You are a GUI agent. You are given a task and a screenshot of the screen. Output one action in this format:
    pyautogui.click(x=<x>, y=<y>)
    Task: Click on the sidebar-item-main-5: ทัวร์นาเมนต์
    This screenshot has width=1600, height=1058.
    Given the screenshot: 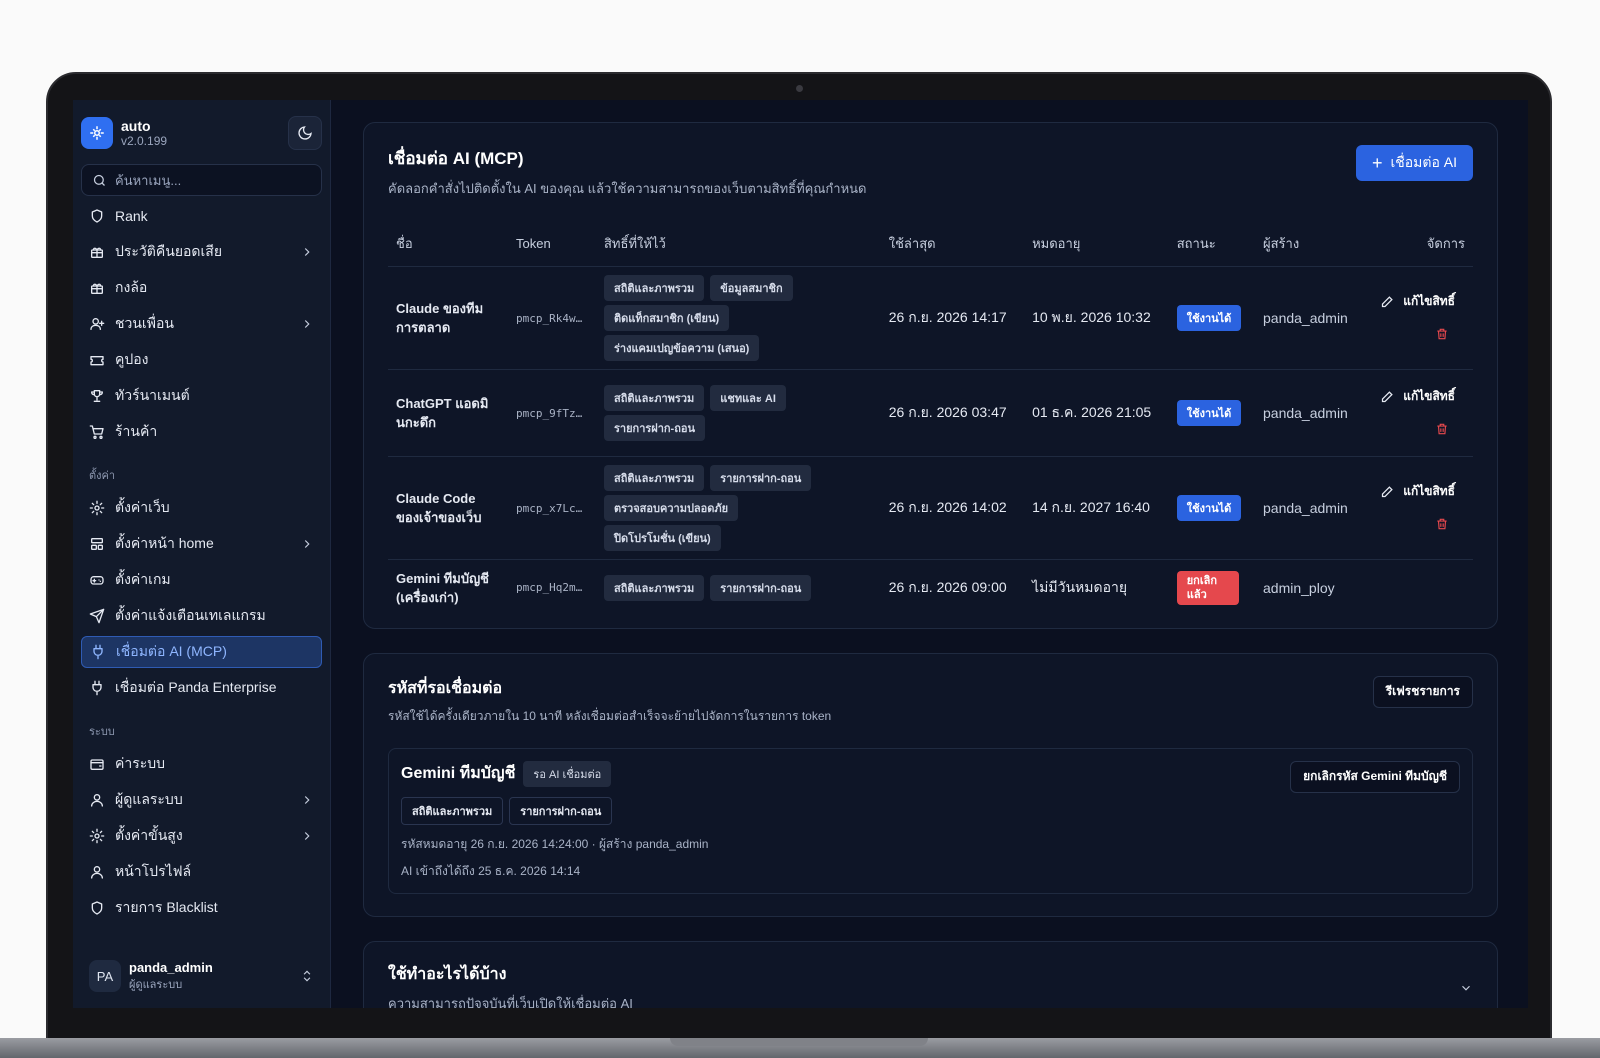 What is the action you would take?
    pyautogui.click(x=201, y=396)
    